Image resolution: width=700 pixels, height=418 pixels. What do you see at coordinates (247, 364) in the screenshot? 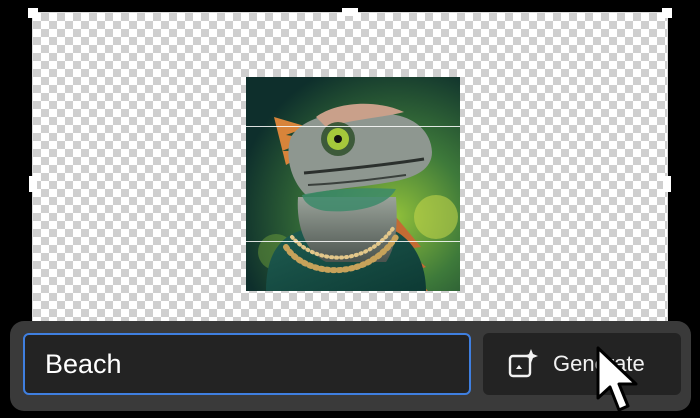
I see `prompt-input` at bounding box center [247, 364].